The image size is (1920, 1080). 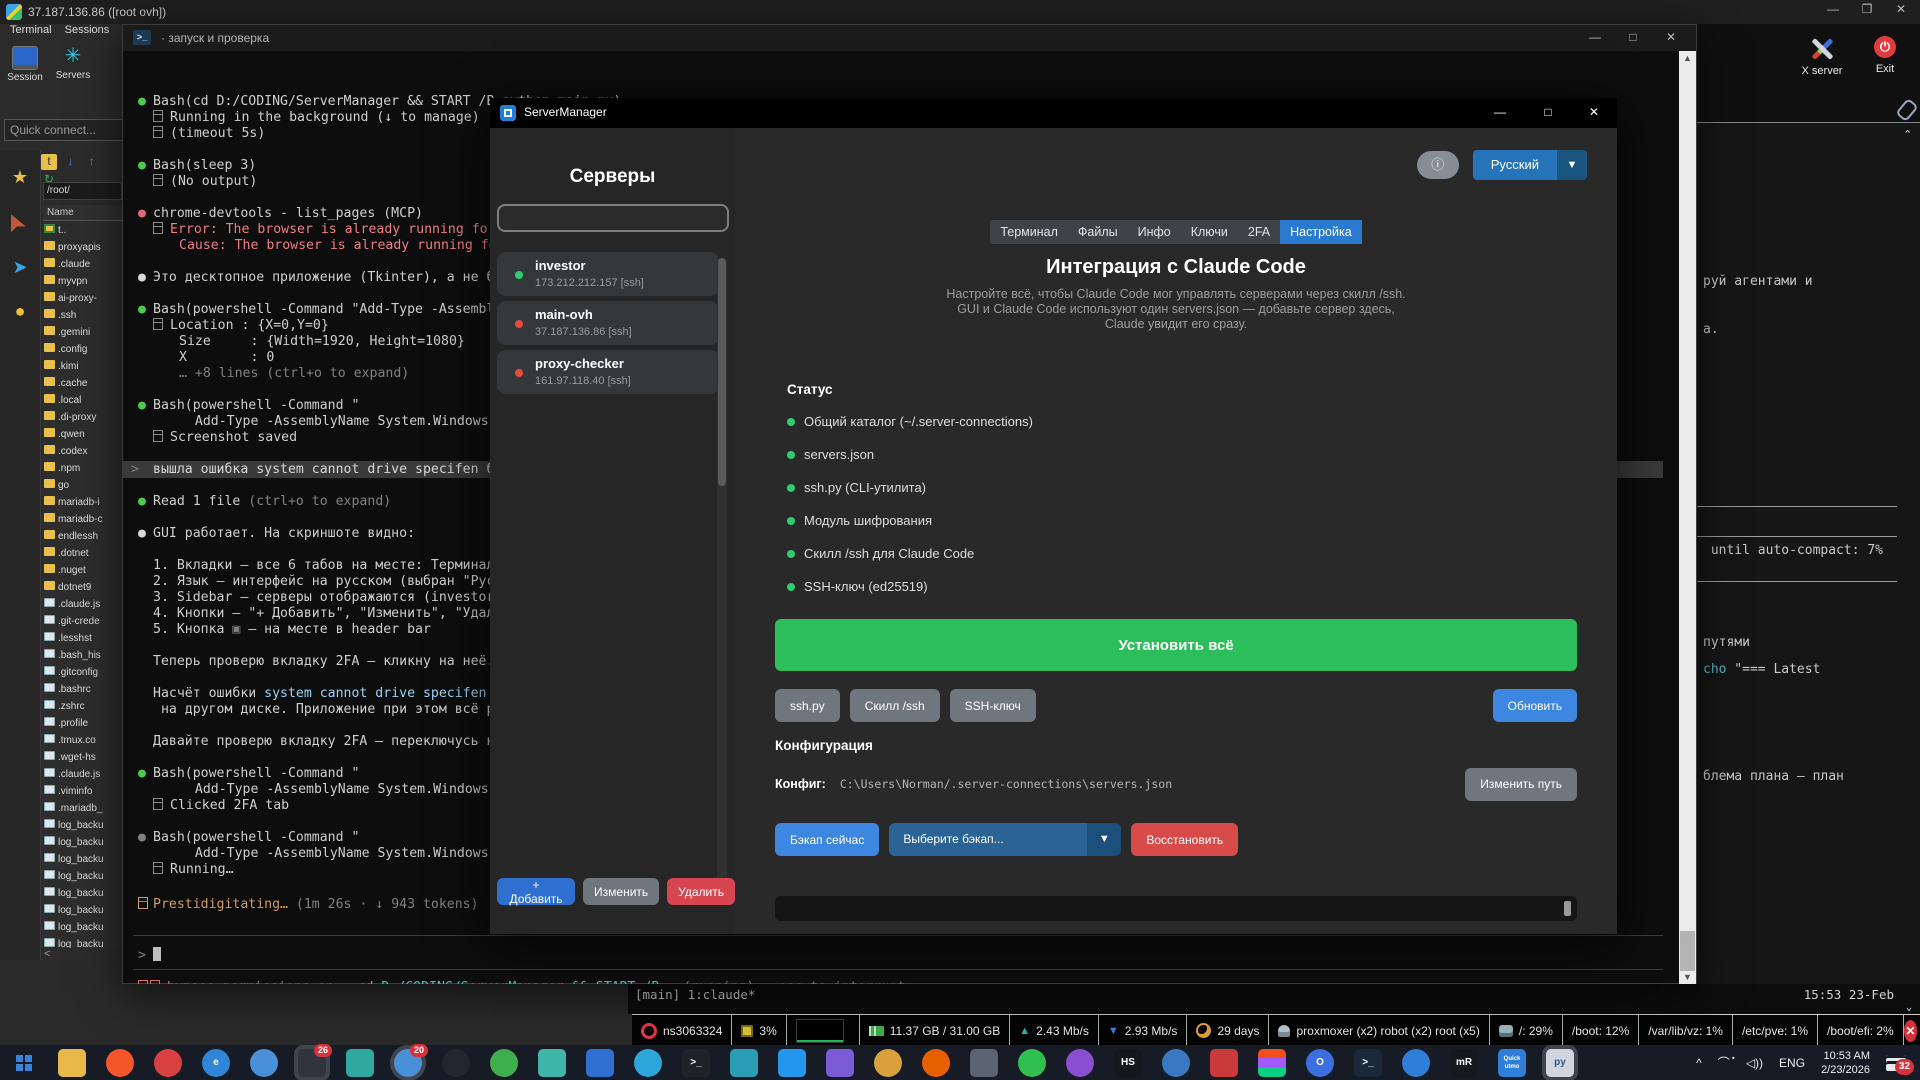 I want to click on sshpy-button: ssh.py, so click(x=807, y=705).